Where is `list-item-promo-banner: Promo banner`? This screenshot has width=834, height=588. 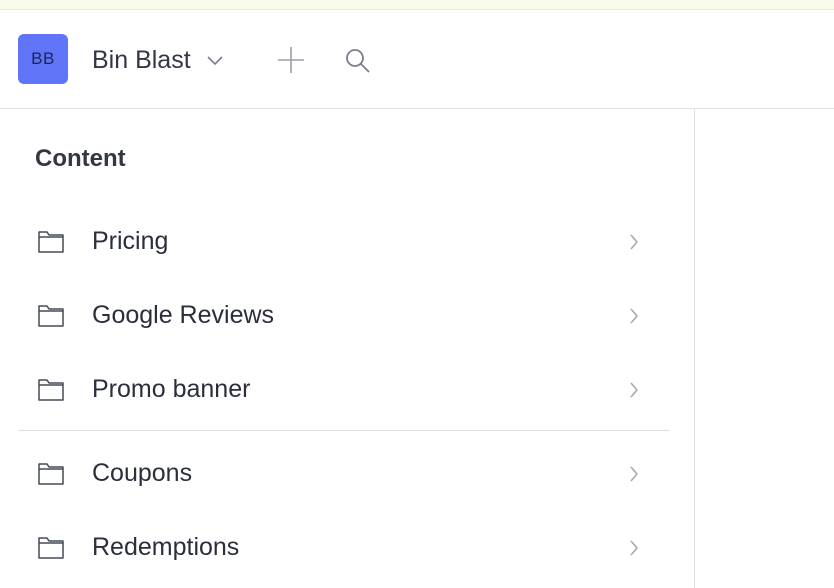
list-item-promo-banner: Promo banner is located at coordinates (347, 389).